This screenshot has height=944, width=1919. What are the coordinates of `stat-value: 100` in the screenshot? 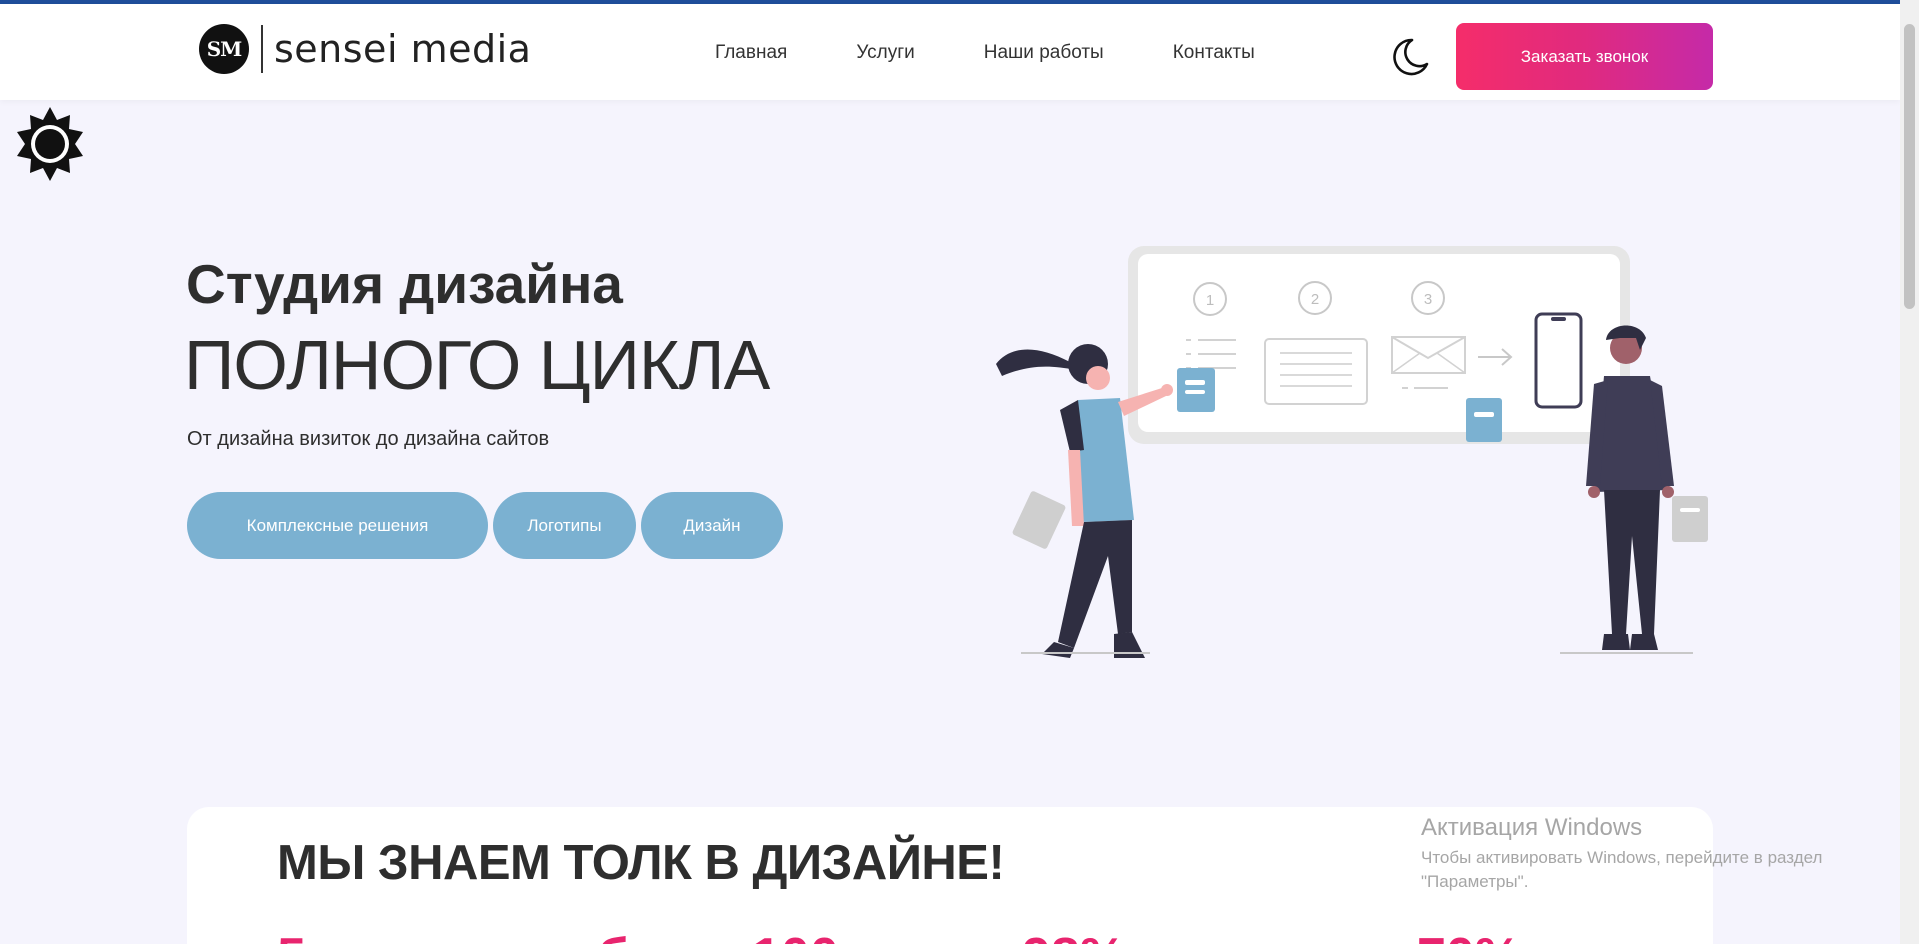 It's located at (795, 935).